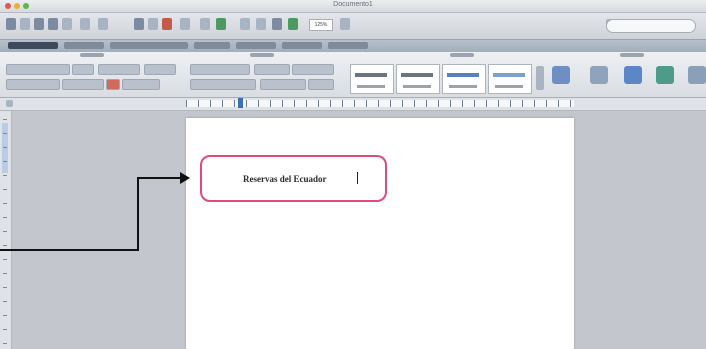  Describe the element at coordinates (185, 178) in the screenshot. I see `arrow-head-icon` at that location.